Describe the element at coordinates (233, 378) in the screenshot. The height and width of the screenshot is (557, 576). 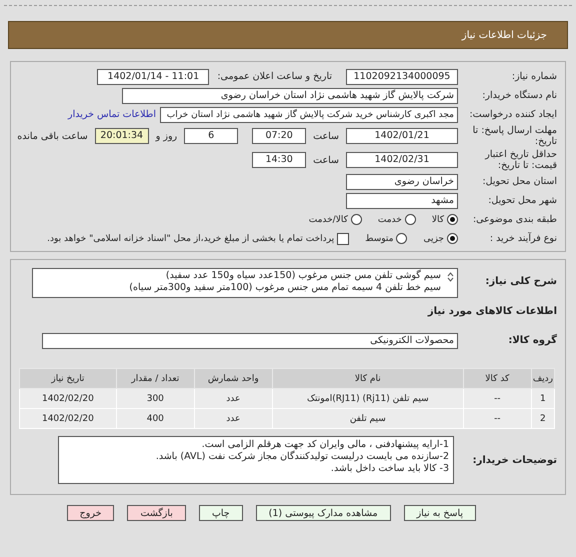
I see `column-header: واحد شمارش` at that location.